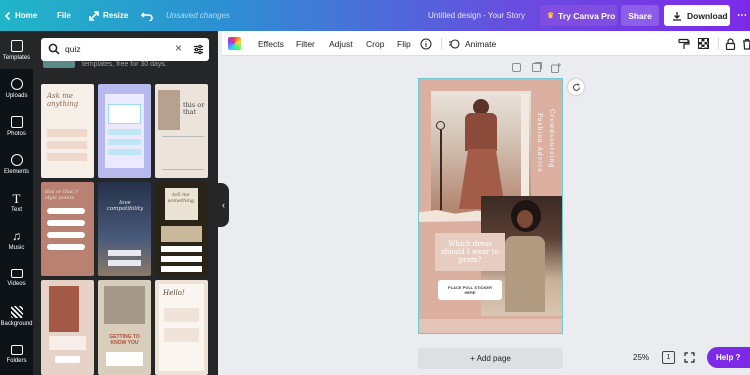 This screenshot has width=750, height=375. I want to click on template-card: this or that // style points, so click(67, 229).